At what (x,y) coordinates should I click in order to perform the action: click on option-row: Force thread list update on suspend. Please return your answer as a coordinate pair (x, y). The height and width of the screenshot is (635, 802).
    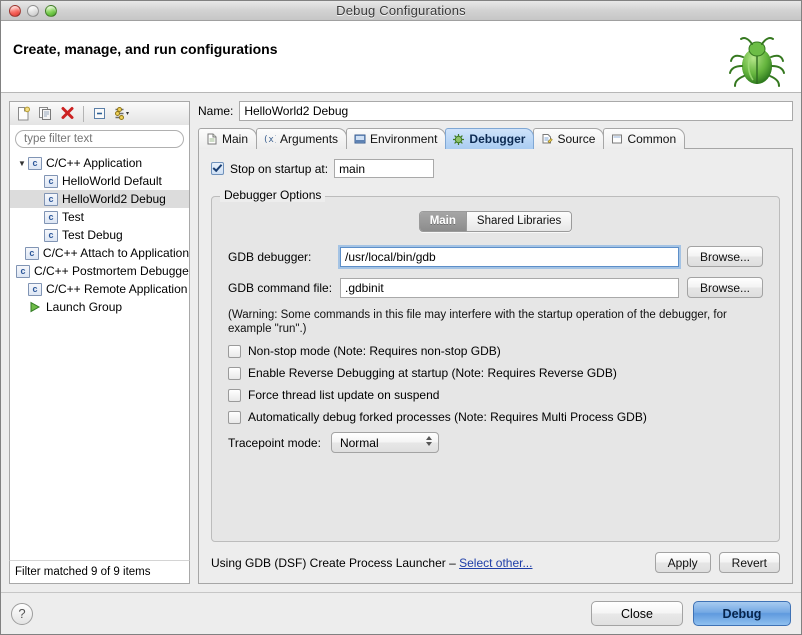
    Looking at the image, I should click on (495, 395).